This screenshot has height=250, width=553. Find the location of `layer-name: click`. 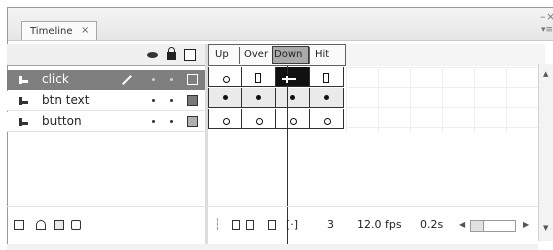

layer-name: click is located at coordinates (55, 79).